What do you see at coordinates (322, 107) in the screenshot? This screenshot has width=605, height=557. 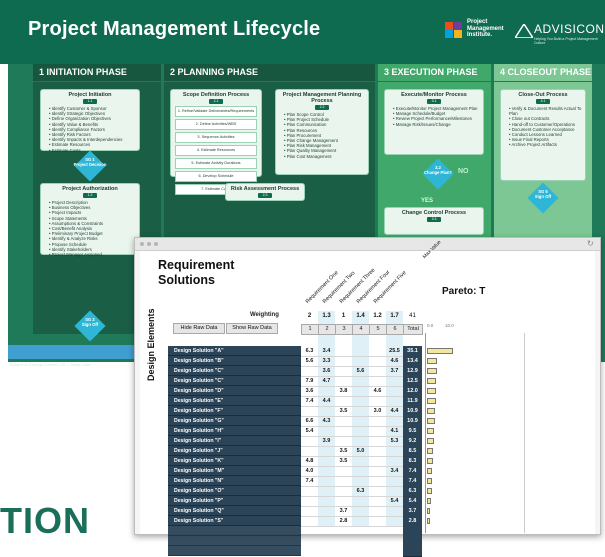 I see `pm-planning-badge: 2.2` at bounding box center [322, 107].